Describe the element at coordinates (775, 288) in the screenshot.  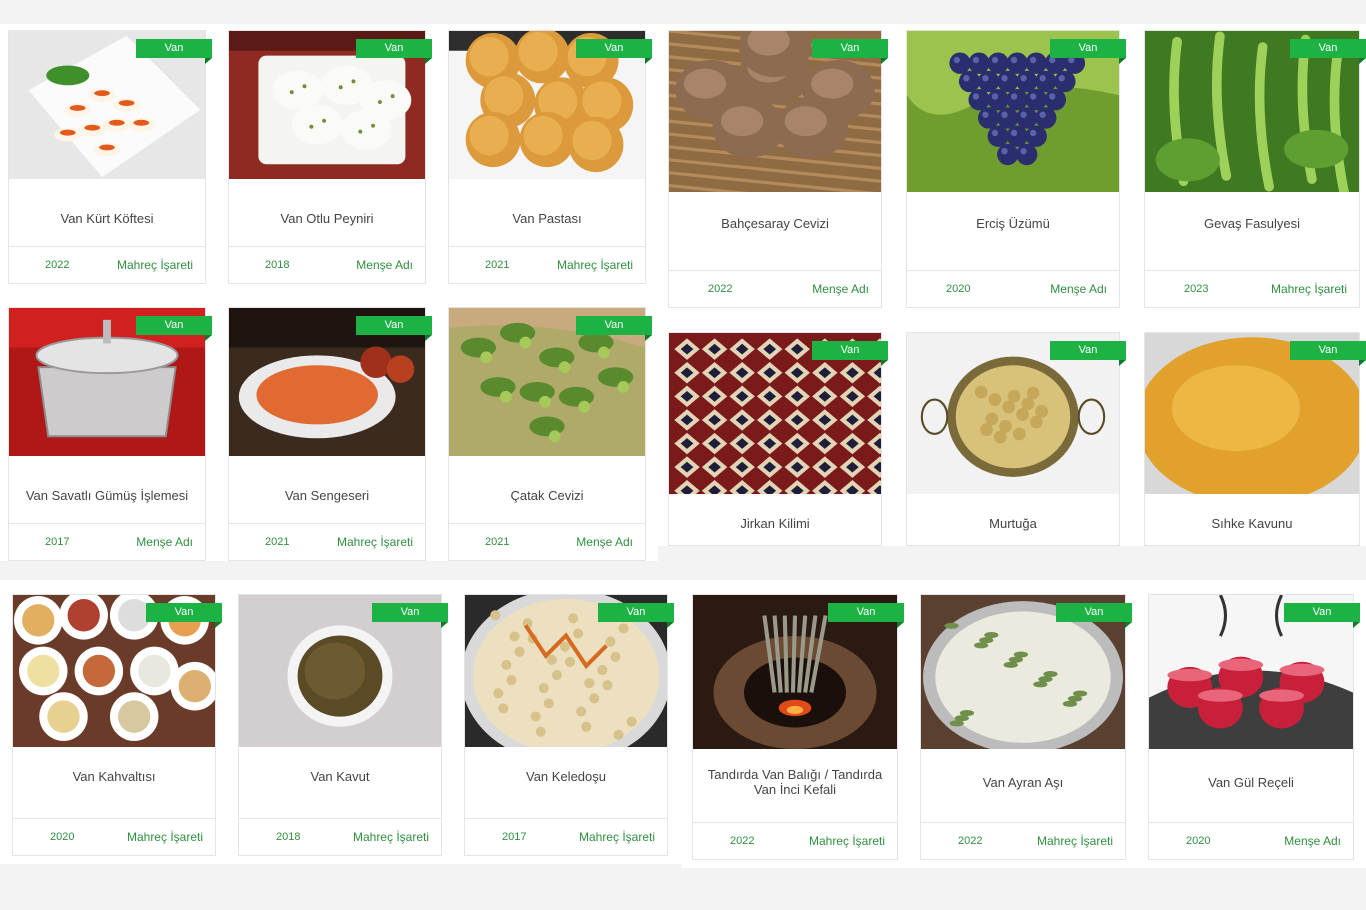
I see `card-footer: 2022 Menşe Adı` at that location.